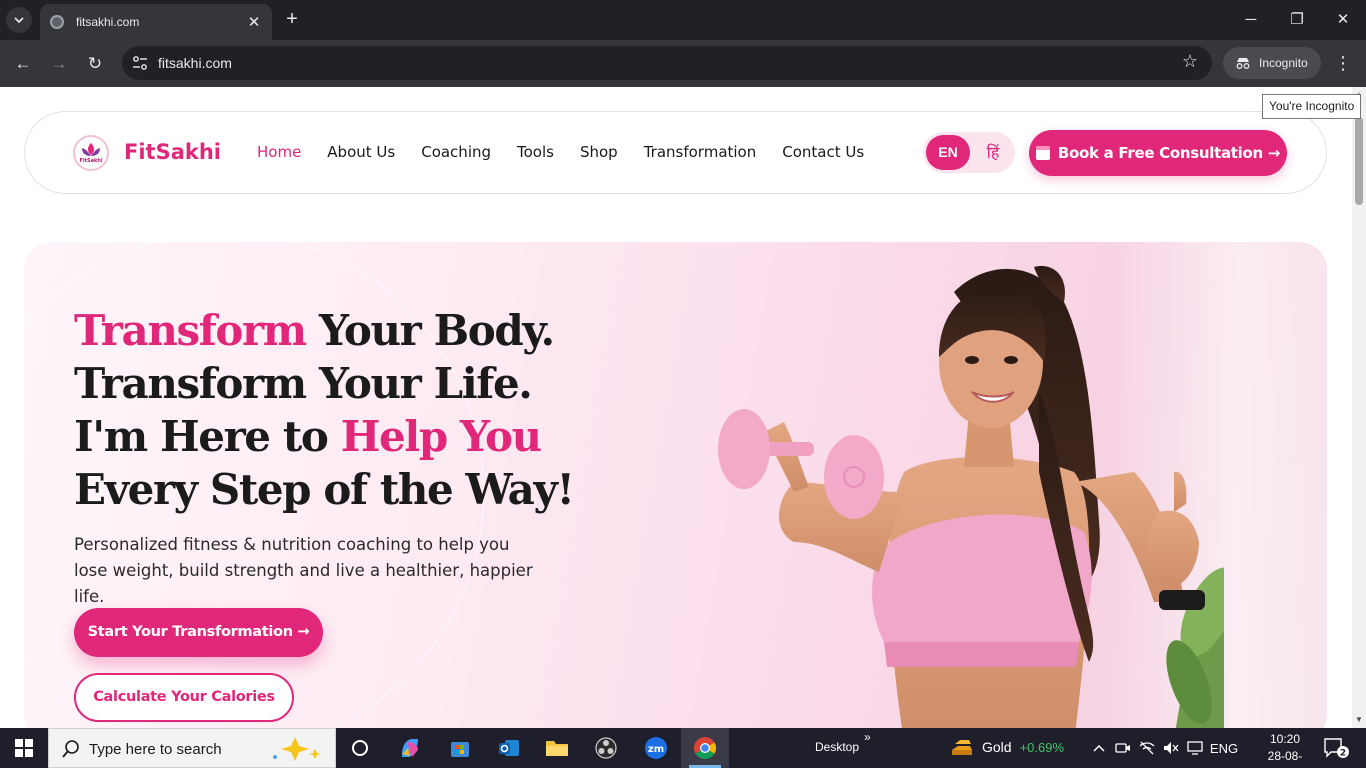 The width and height of the screenshot is (1366, 768). Describe the element at coordinates (184, 697) in the screenshot. I see `calculate-calories-button: Calculate Your Calories` at that location.